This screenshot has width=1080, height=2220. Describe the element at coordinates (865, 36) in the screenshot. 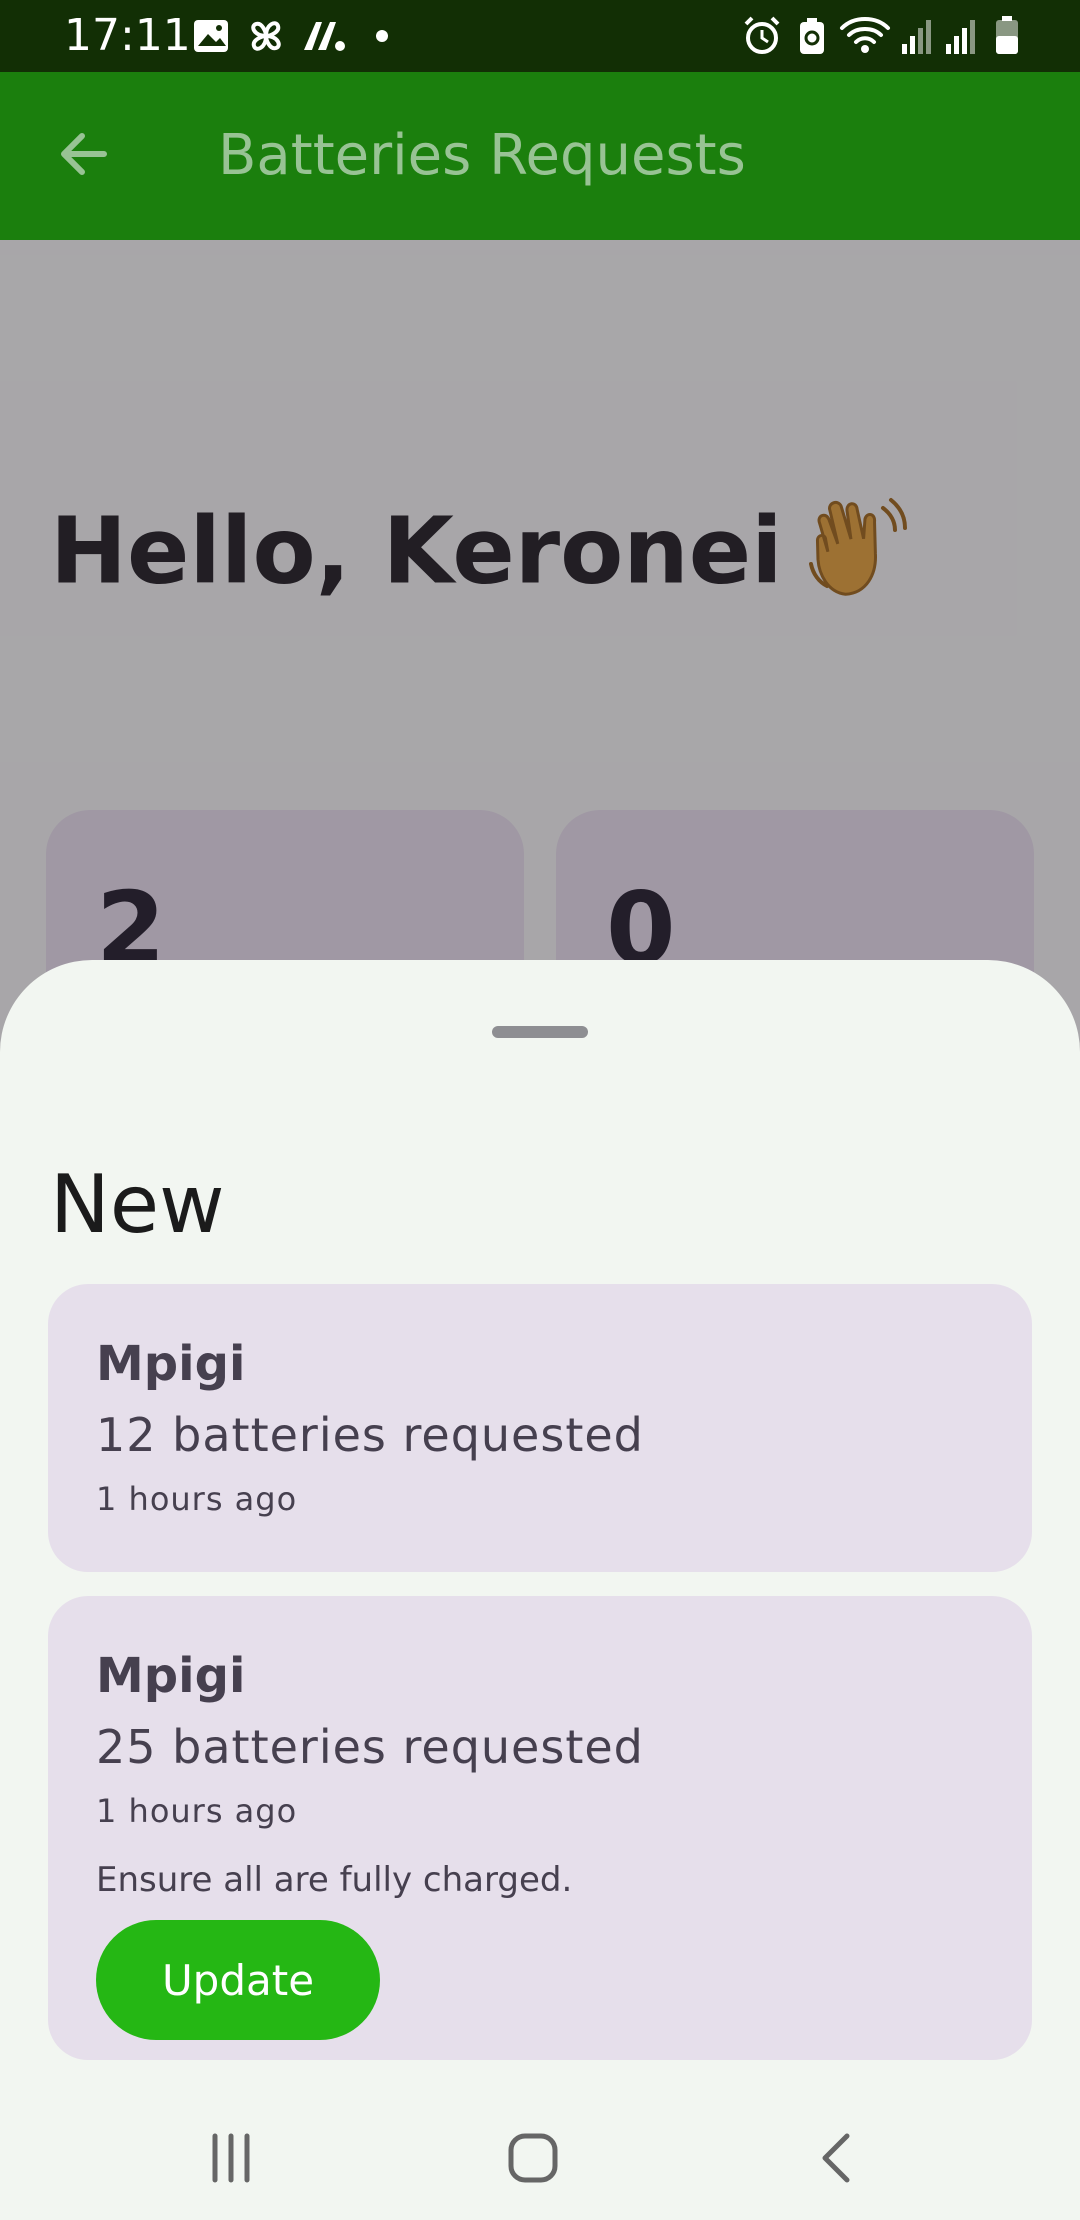

I see `wifi-icon` at that location.